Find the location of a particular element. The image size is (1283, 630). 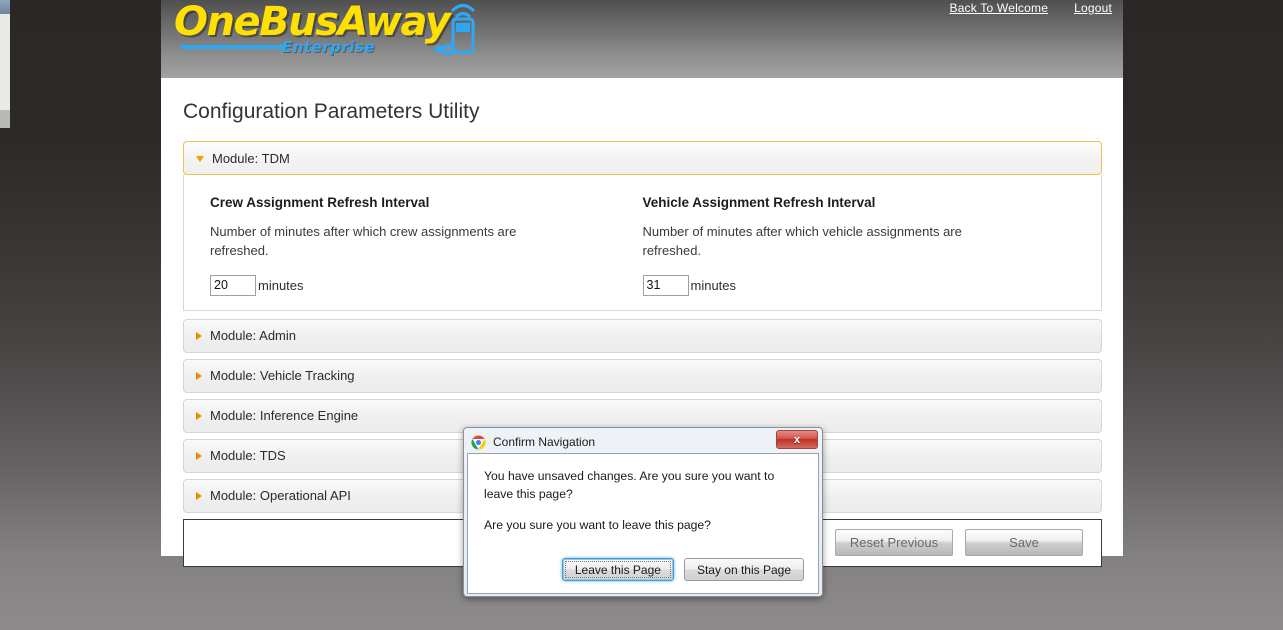

window-edge-sliver-foot is located at coordinates (5, 119).